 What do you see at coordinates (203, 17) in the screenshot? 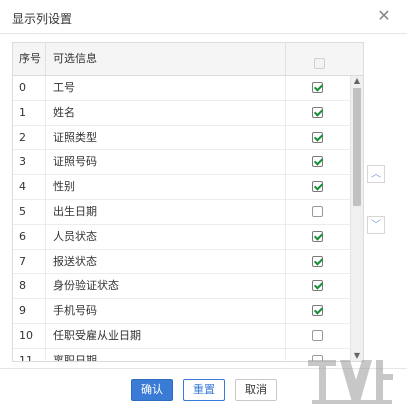
I see `title-bar: 显示列设置 ✕` at bounding box center [203, 17].